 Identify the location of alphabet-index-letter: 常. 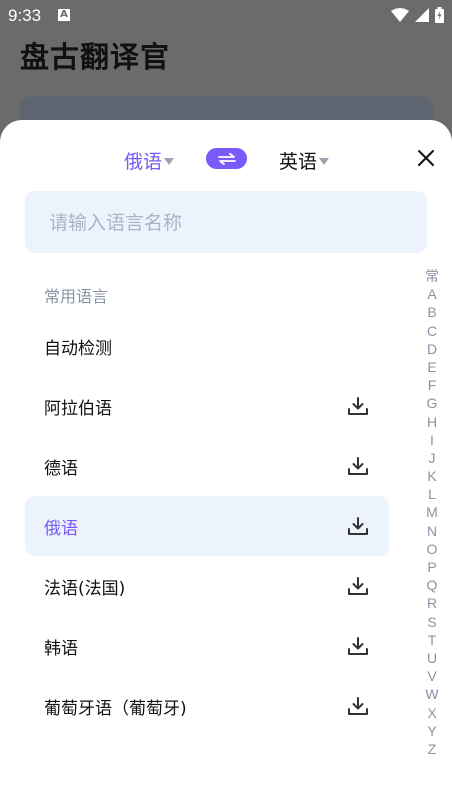
(432, 276).